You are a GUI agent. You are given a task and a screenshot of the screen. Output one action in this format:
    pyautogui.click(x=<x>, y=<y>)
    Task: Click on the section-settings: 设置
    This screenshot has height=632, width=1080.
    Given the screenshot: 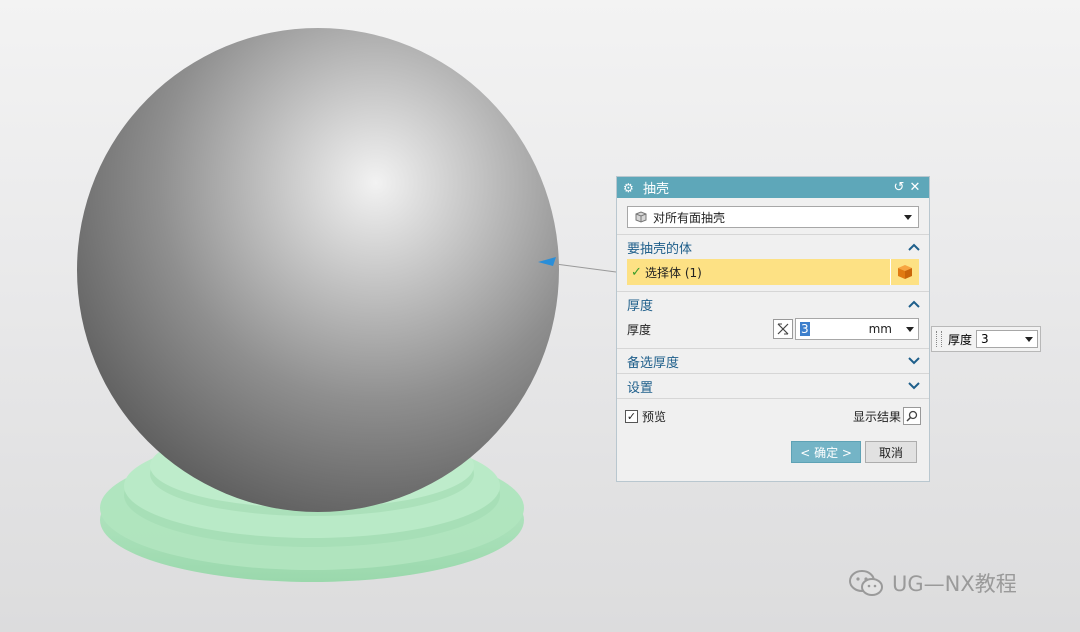 What is the action you would take?
    pyautogui.click(x=773, y=385)
    